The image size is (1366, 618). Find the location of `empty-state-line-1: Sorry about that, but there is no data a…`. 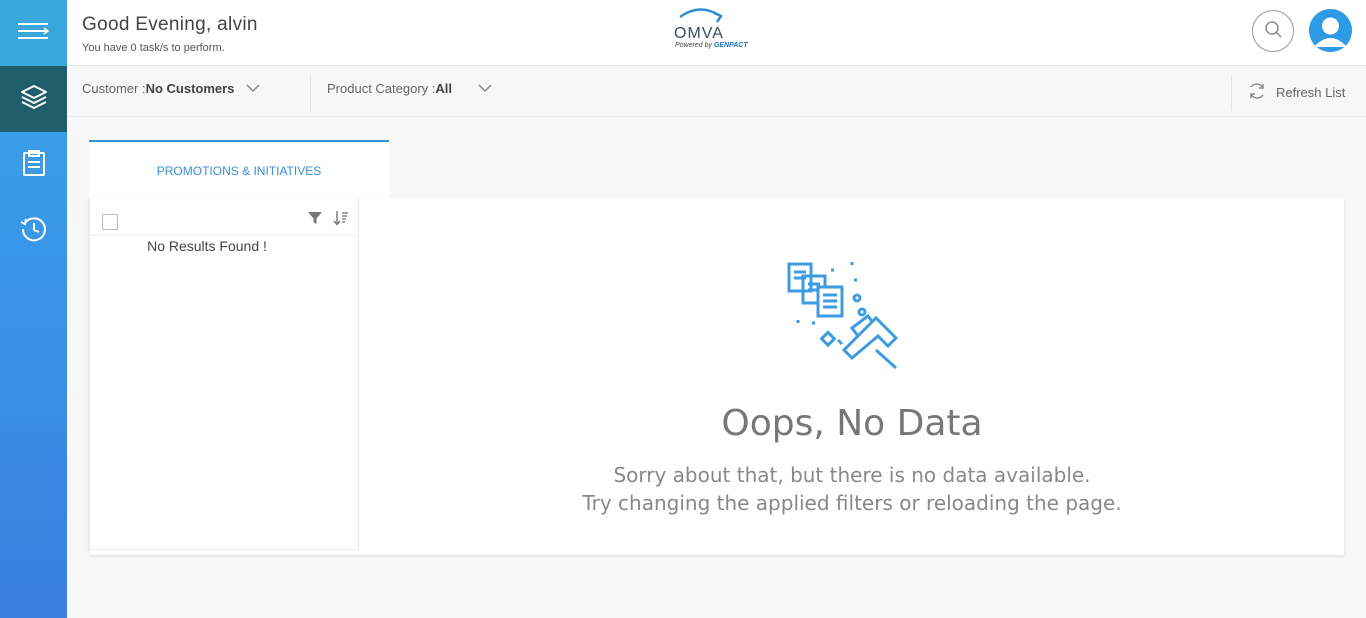

empty-state-line-1: Sorry about that, but there is no data a… is located at coordinates (852, 475).